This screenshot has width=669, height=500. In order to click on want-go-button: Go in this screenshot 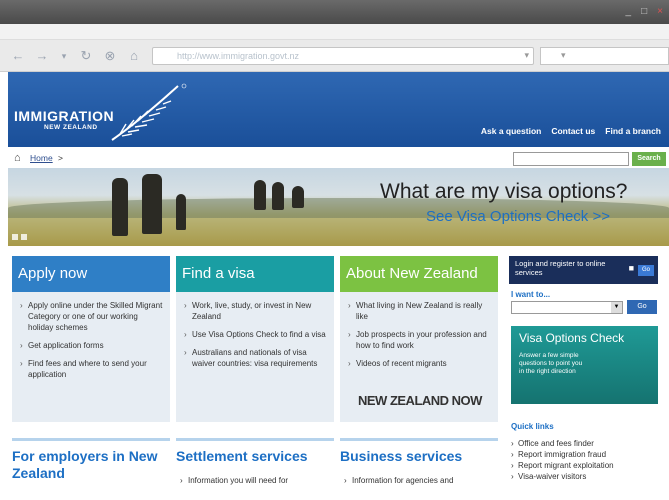, I will do `click(642, 307)`.